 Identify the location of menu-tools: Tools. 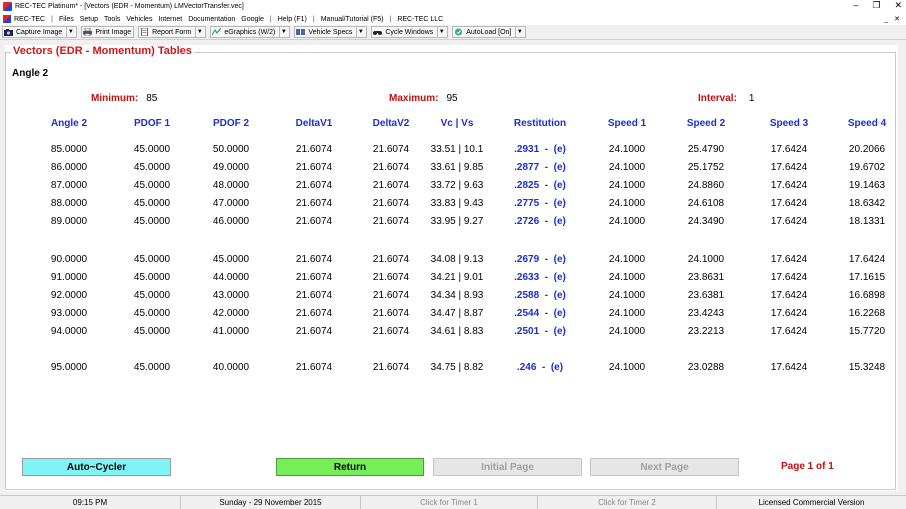
(112, 19).